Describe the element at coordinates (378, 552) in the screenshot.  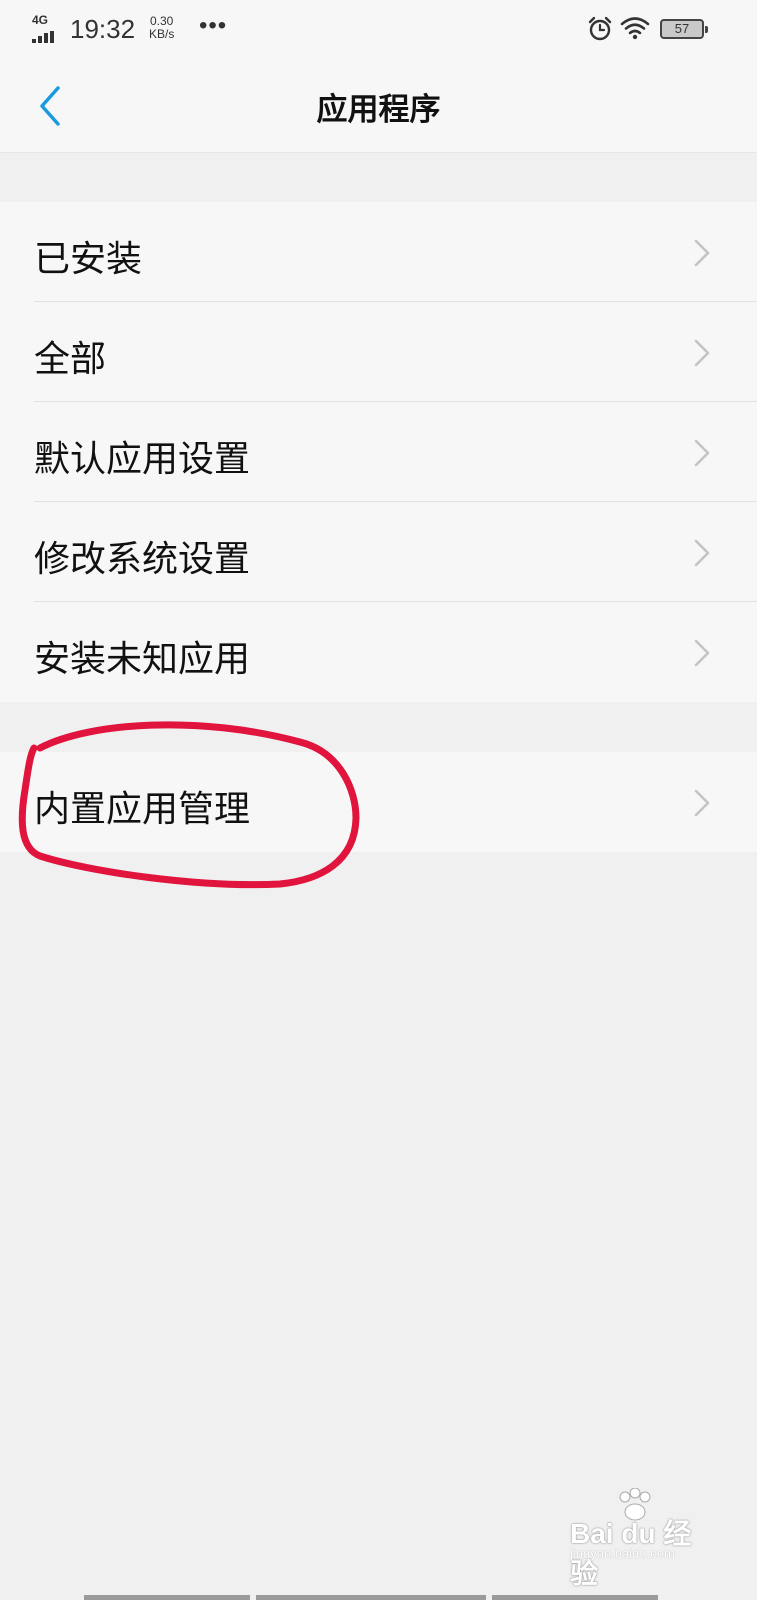
I see `list-item-modify-system-settings: 修改系统设置` at that location.